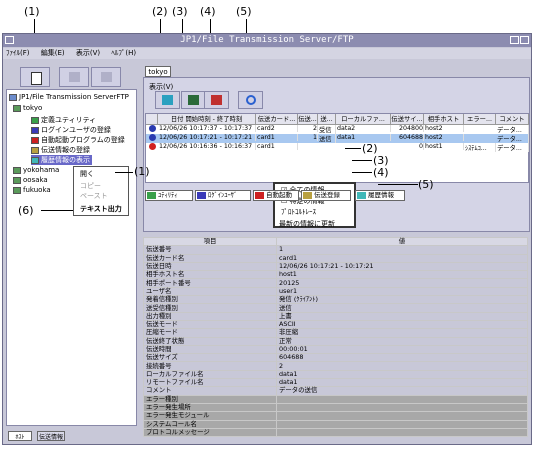 The image size is (535, 449). What do you see at coordinates (61, 160) in the screenshot?
I see `tree-item-history: 履歴情報の表示` at bounding box center [61, 160].